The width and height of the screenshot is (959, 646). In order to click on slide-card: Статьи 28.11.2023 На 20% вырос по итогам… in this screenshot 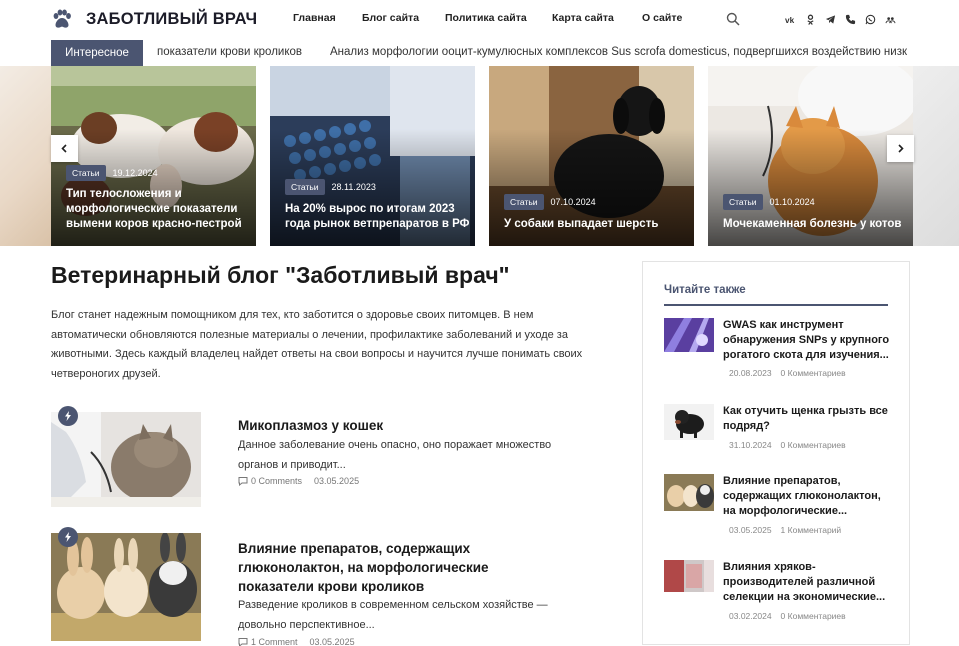, I will do `click(372, 156)`.